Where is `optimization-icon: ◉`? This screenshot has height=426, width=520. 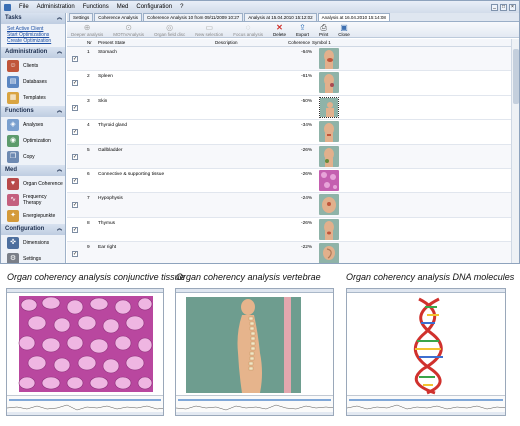
optimization-icon: ◉ is located at coordinates (13, 141).